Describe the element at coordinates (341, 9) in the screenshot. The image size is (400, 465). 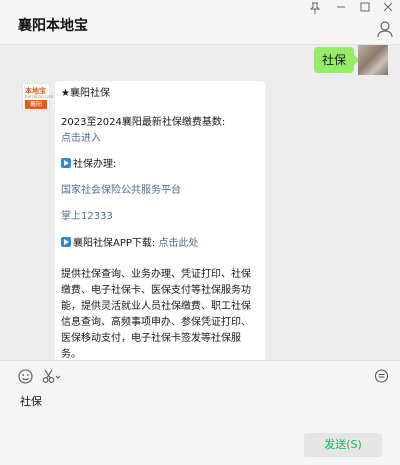
I see `minimize-icon` at that location.